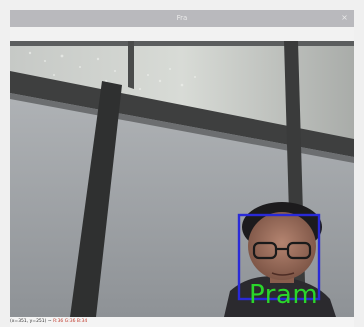  I want to click on status-bar: (x=351, y=251) ~ R:36 G:36 B:34, so click(182, 322).